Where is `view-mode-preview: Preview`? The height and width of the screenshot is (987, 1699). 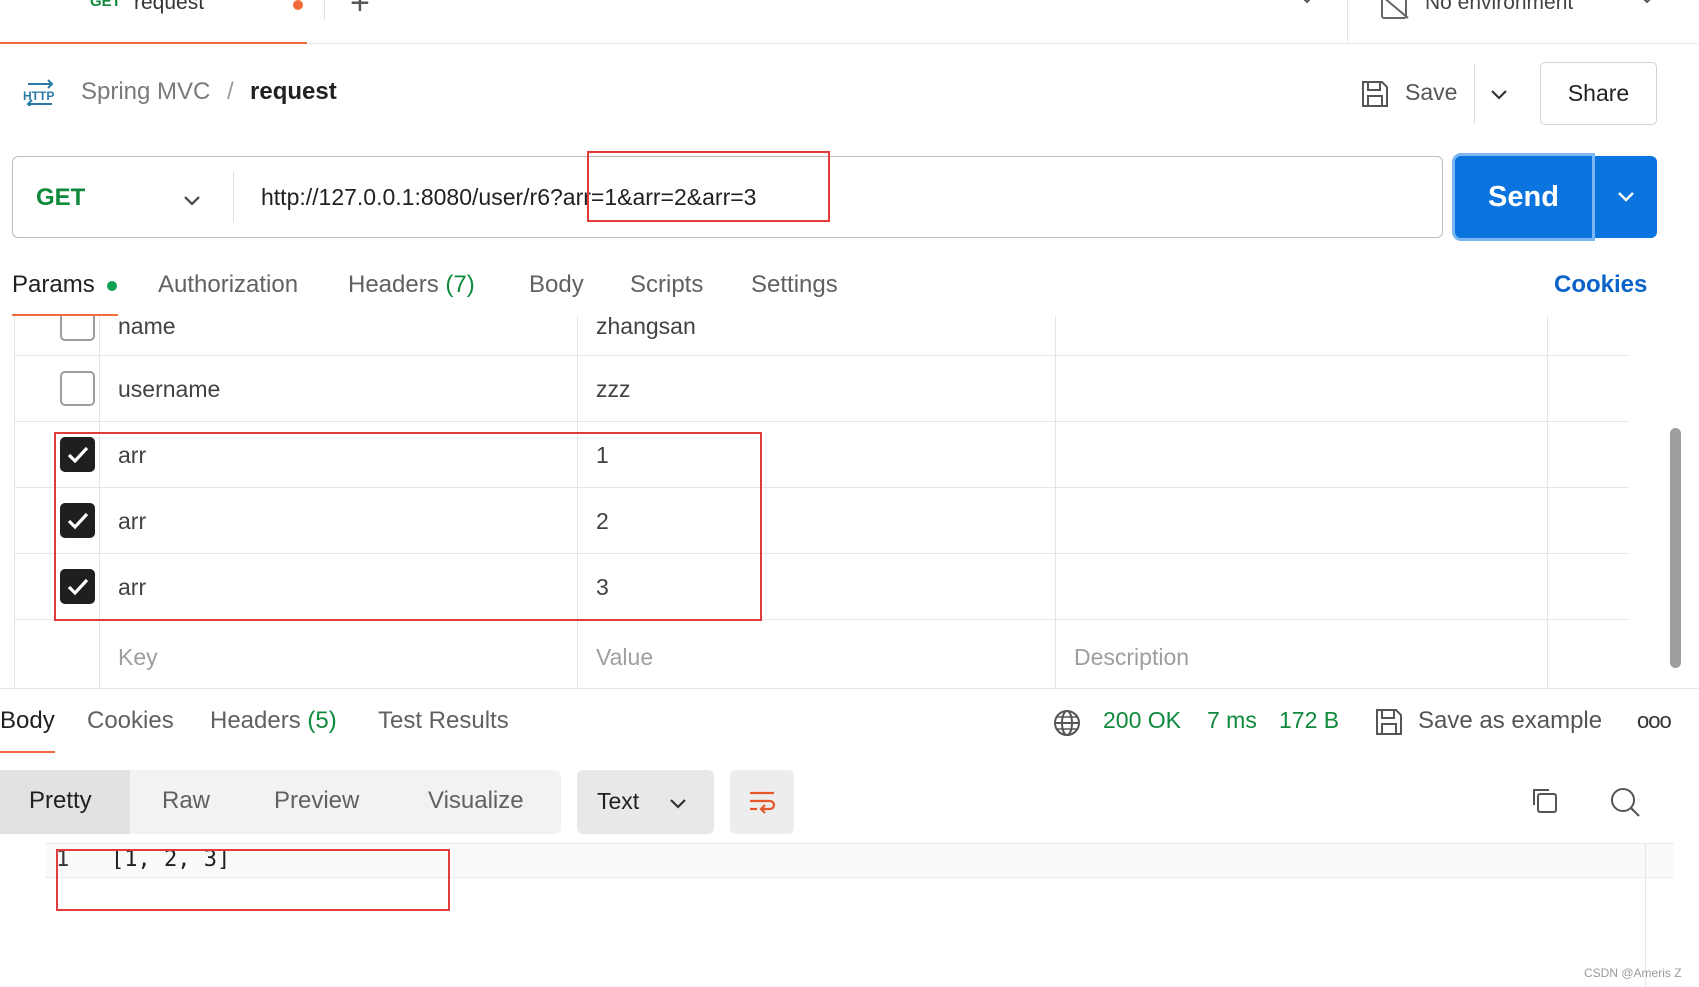 view-mode-preview: Preview is located at coordinates (316, 801).